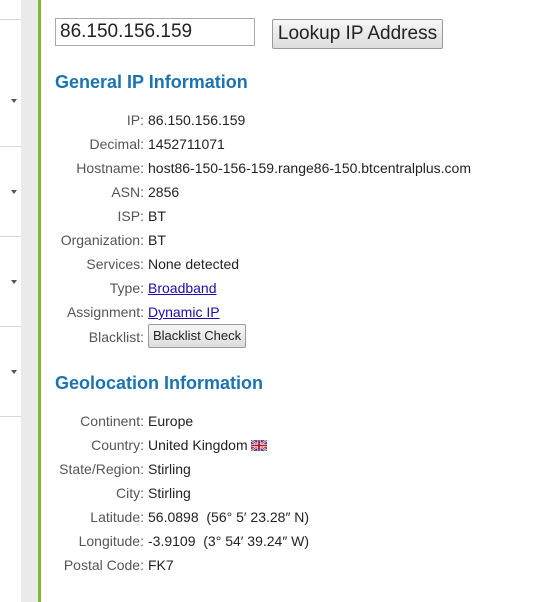  I want to click on row-label: Type:, so click(126, 288).